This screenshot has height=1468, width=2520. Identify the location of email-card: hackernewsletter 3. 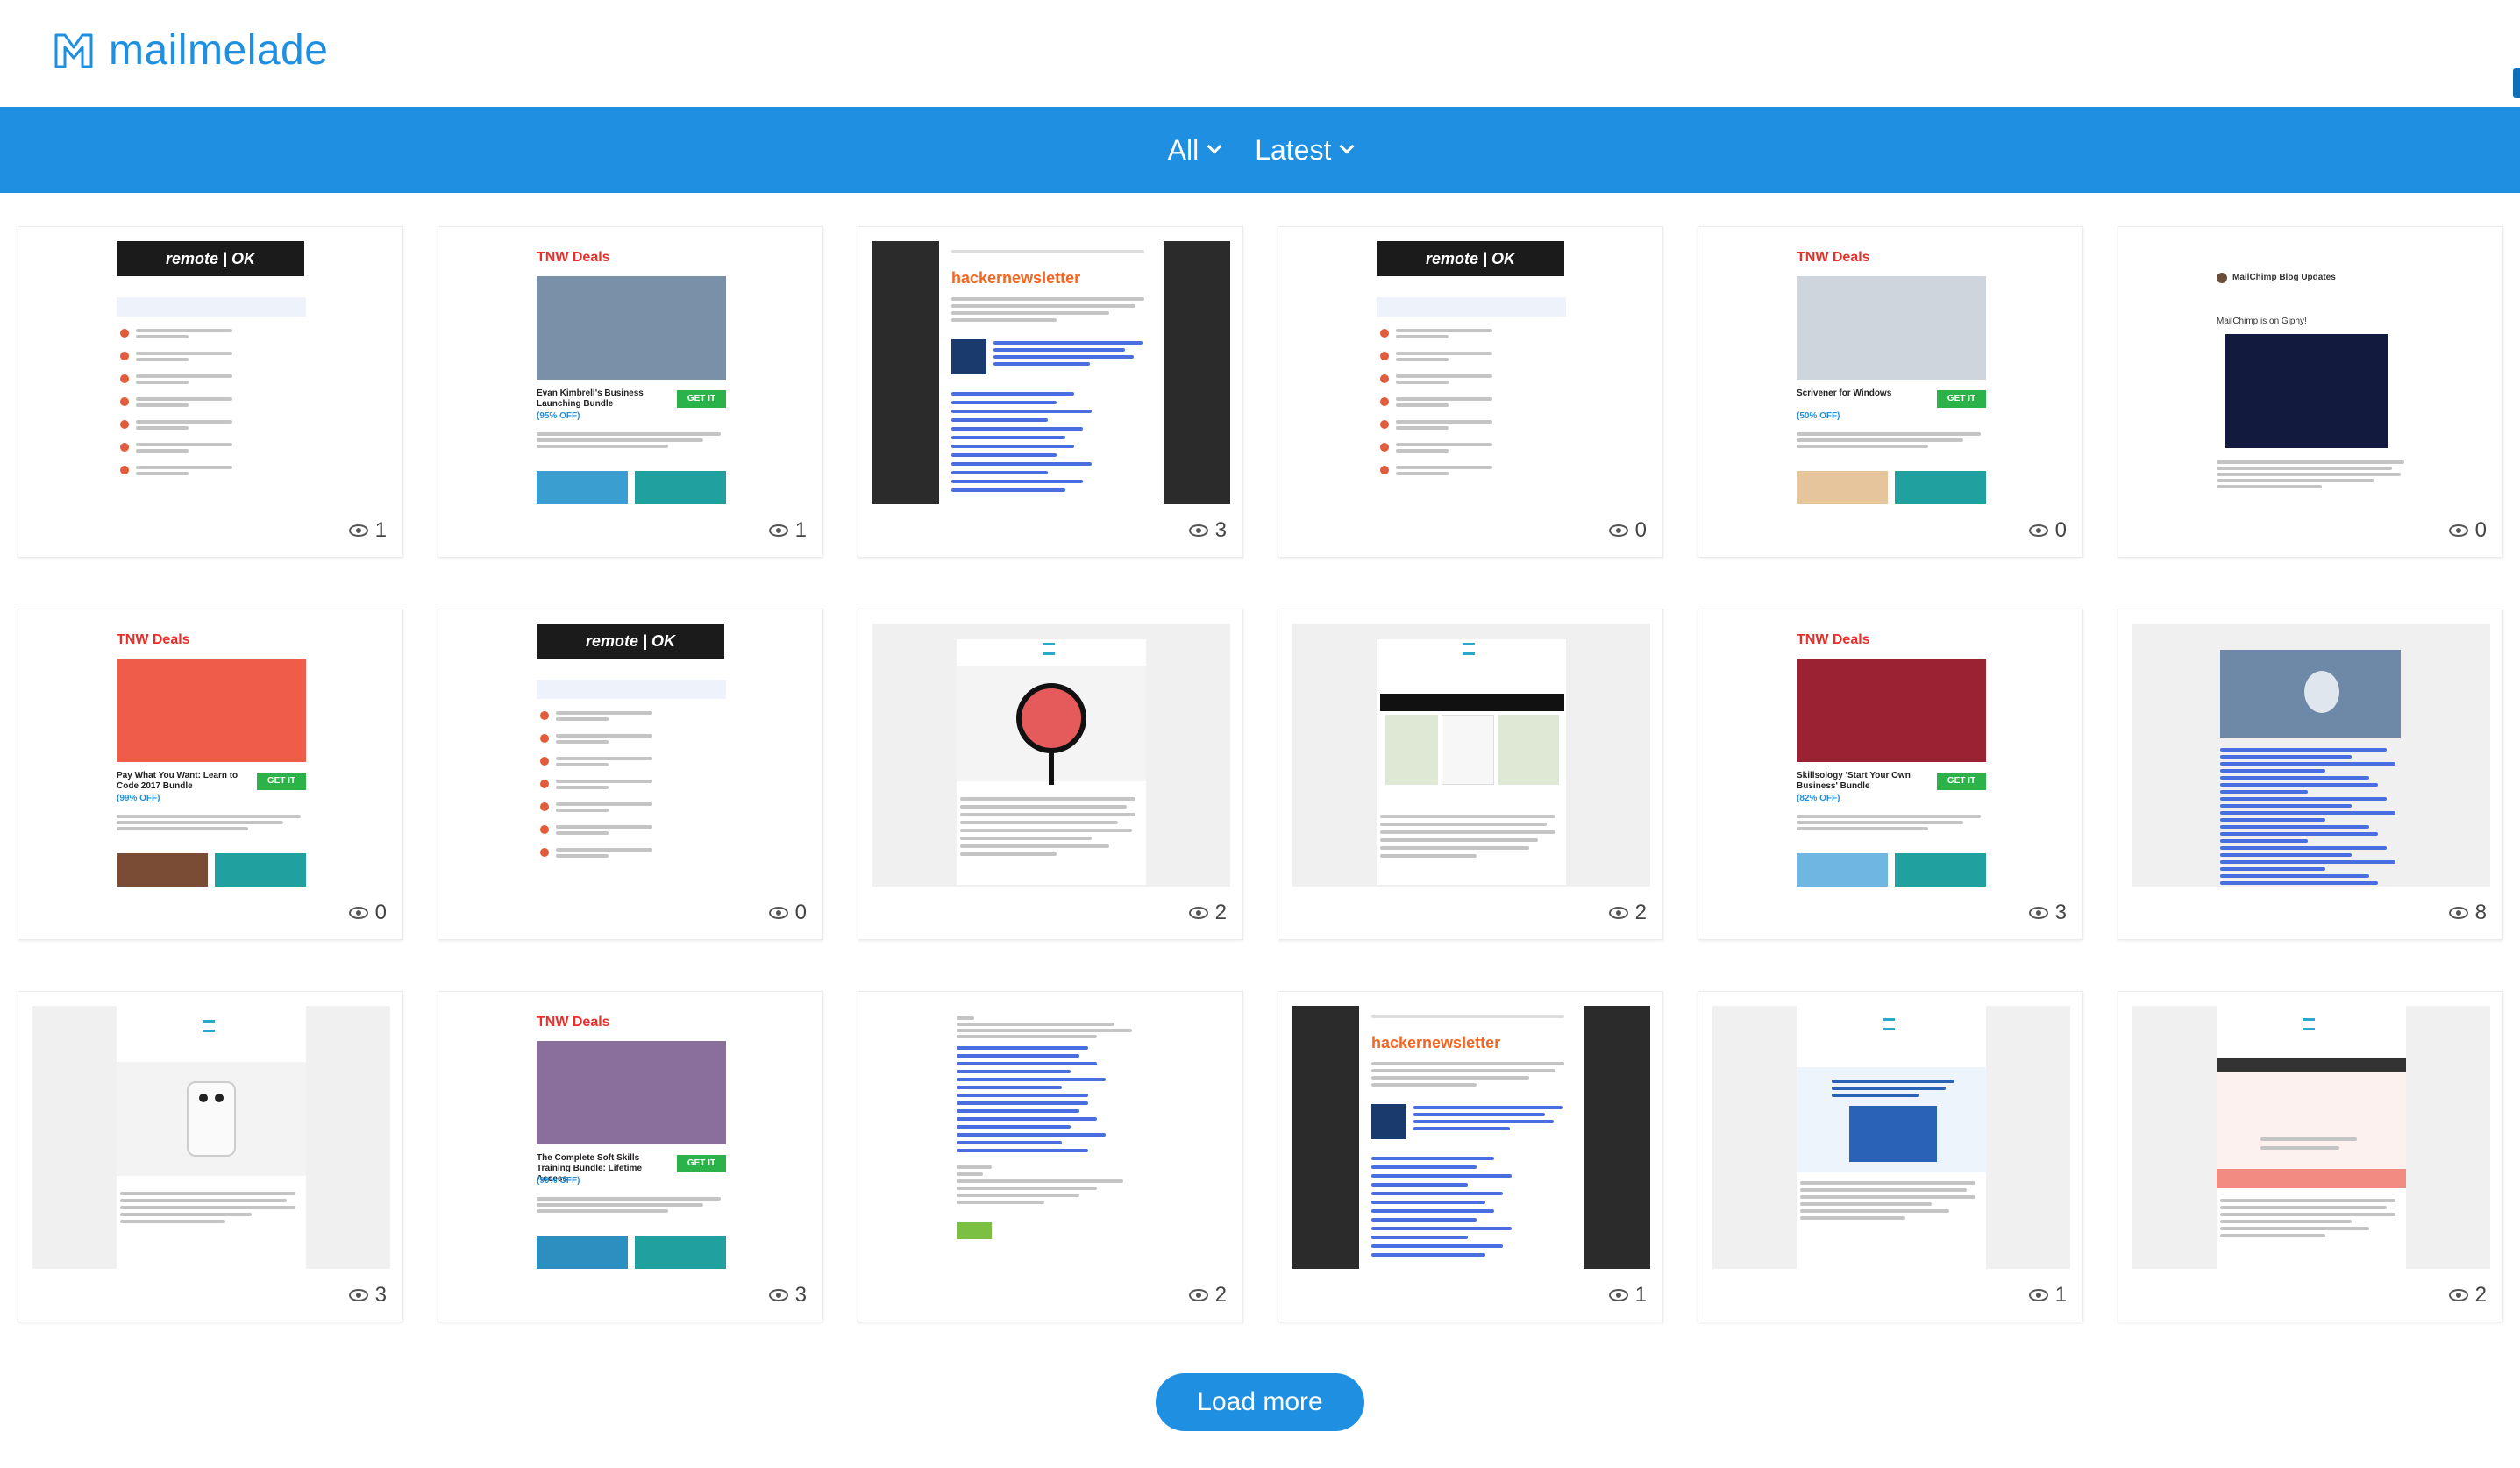
(1050, 392).